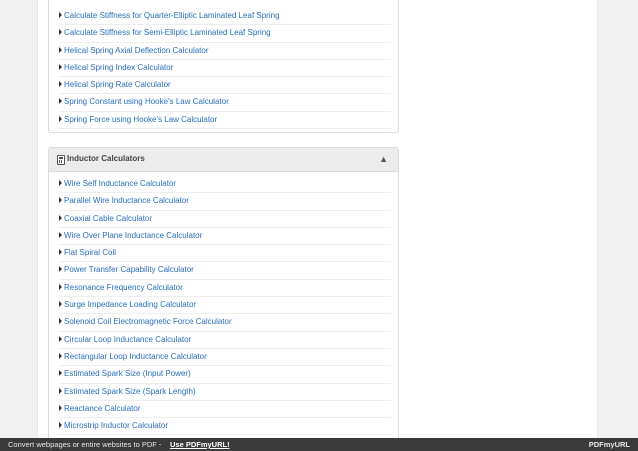 The height and width of the screenshot is (451, 638). I want to click on list-item: Helical Spring Rate Calculator, so click(225, 86).